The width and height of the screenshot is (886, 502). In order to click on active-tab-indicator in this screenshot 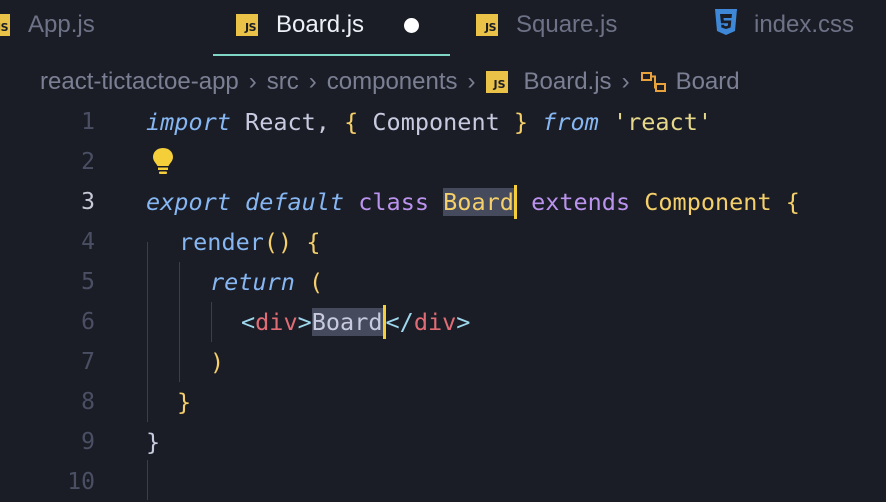, I will do `click(331, 55)`.